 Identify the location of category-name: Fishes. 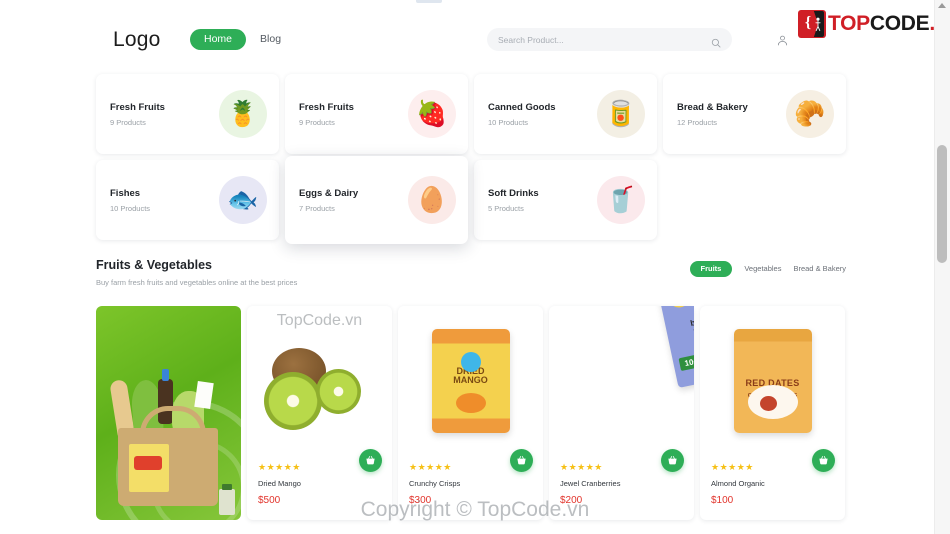
(125, 193).